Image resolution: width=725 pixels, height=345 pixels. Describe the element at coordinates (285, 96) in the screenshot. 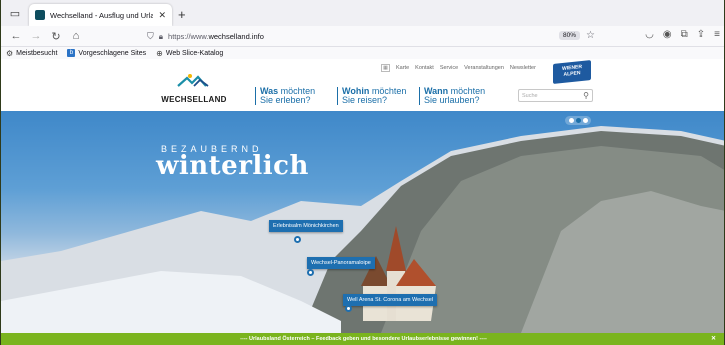

I see `question-was: Was möchten Sie erleben?` at that location.